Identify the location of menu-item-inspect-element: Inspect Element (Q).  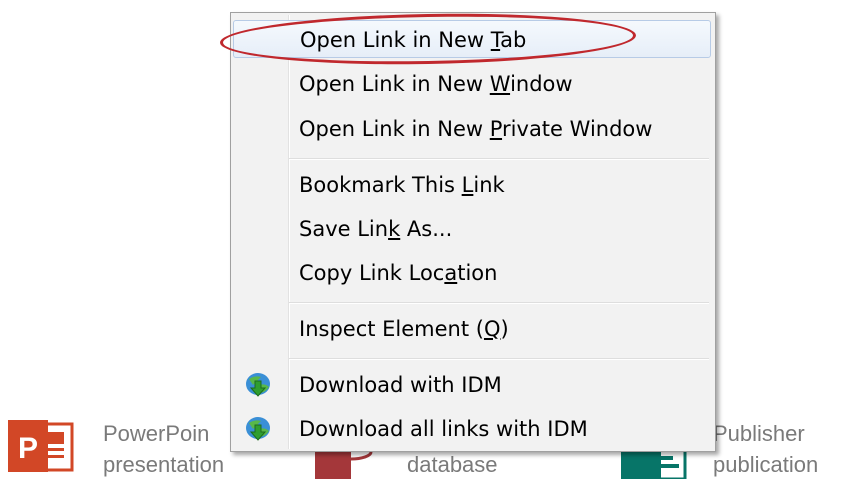
(472, 329).